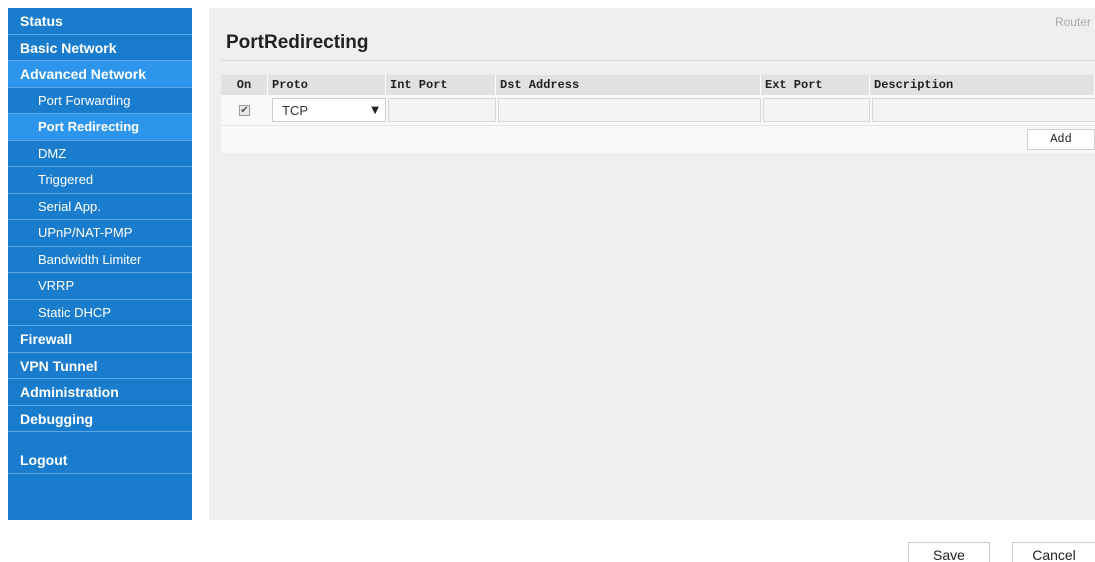 This screenshot has height=562, width=1095. Describe the element at coordinates (100, 74) in the screenshot. I see `sidebar-item-advanced-network: Advanced Network` at that location.